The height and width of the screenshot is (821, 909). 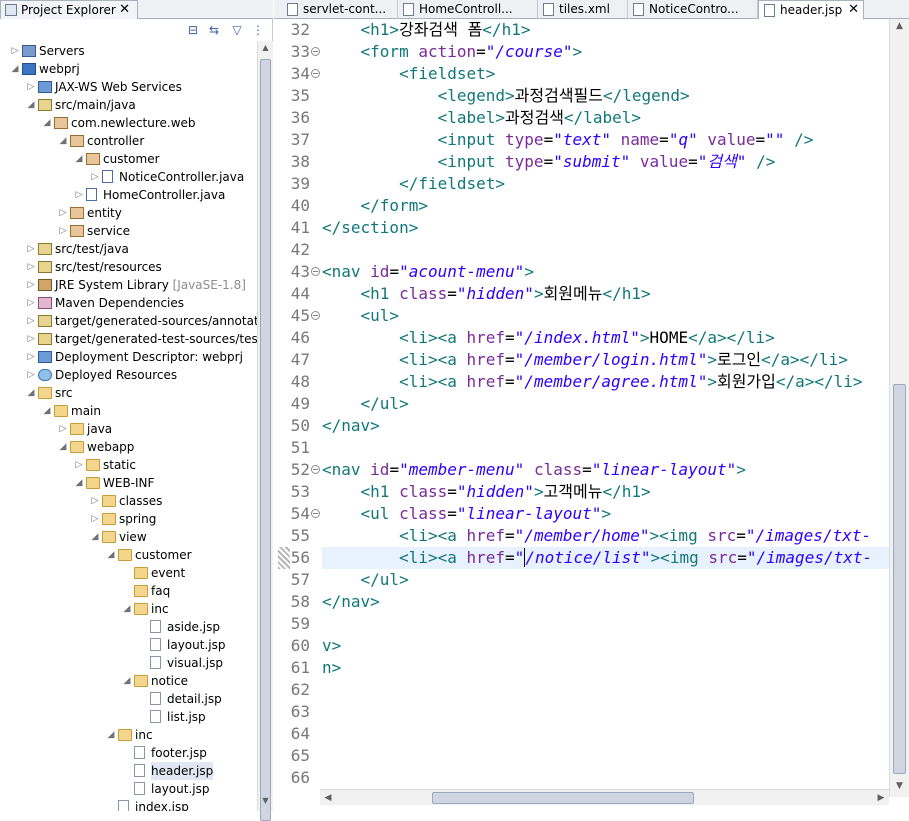 What do you see at coordinates (605, 74) in the screenshot?
I see `code-line: <fieldset>` at bounding box center [605, 74].